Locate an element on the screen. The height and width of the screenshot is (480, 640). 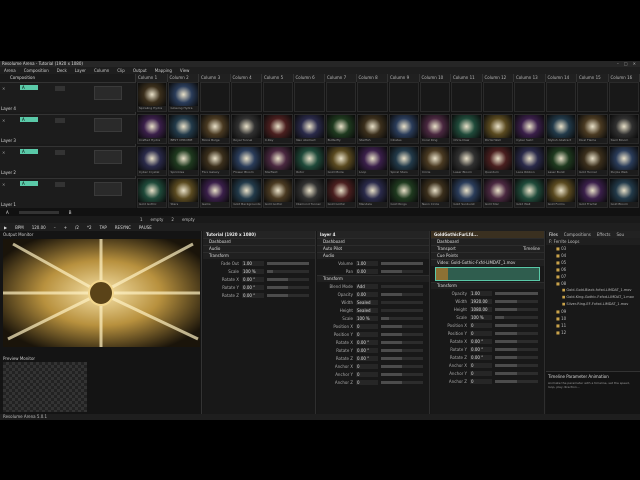
param-value: 1080.00 is located at coordinates (481, 309).